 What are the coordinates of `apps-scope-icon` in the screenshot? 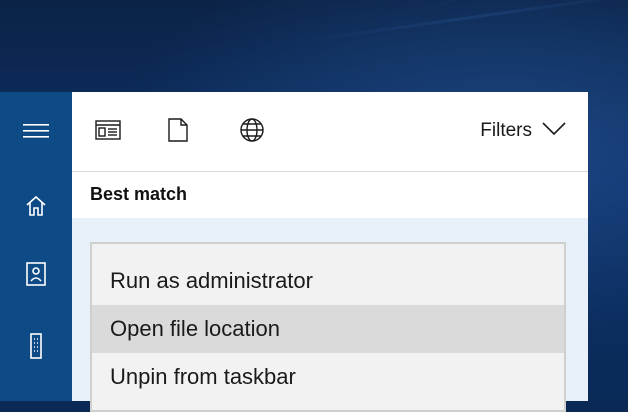 It's located at (108, 132).